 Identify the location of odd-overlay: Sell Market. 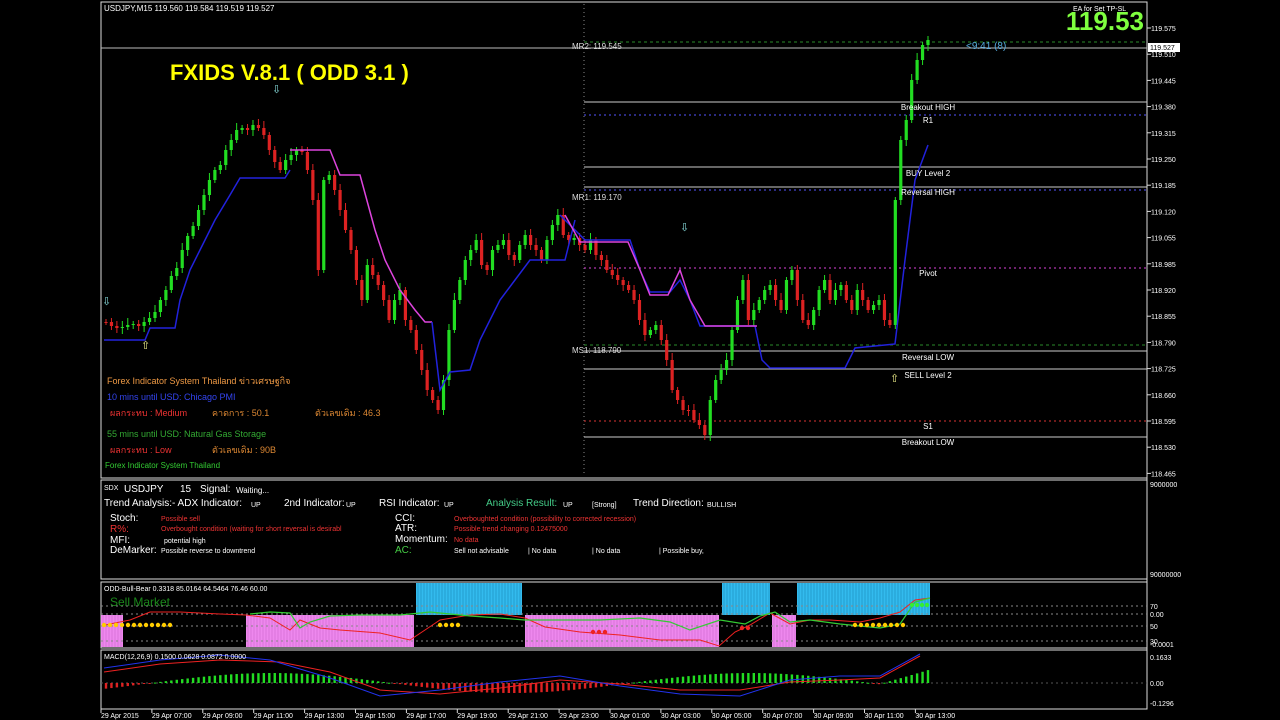
(140, 602).